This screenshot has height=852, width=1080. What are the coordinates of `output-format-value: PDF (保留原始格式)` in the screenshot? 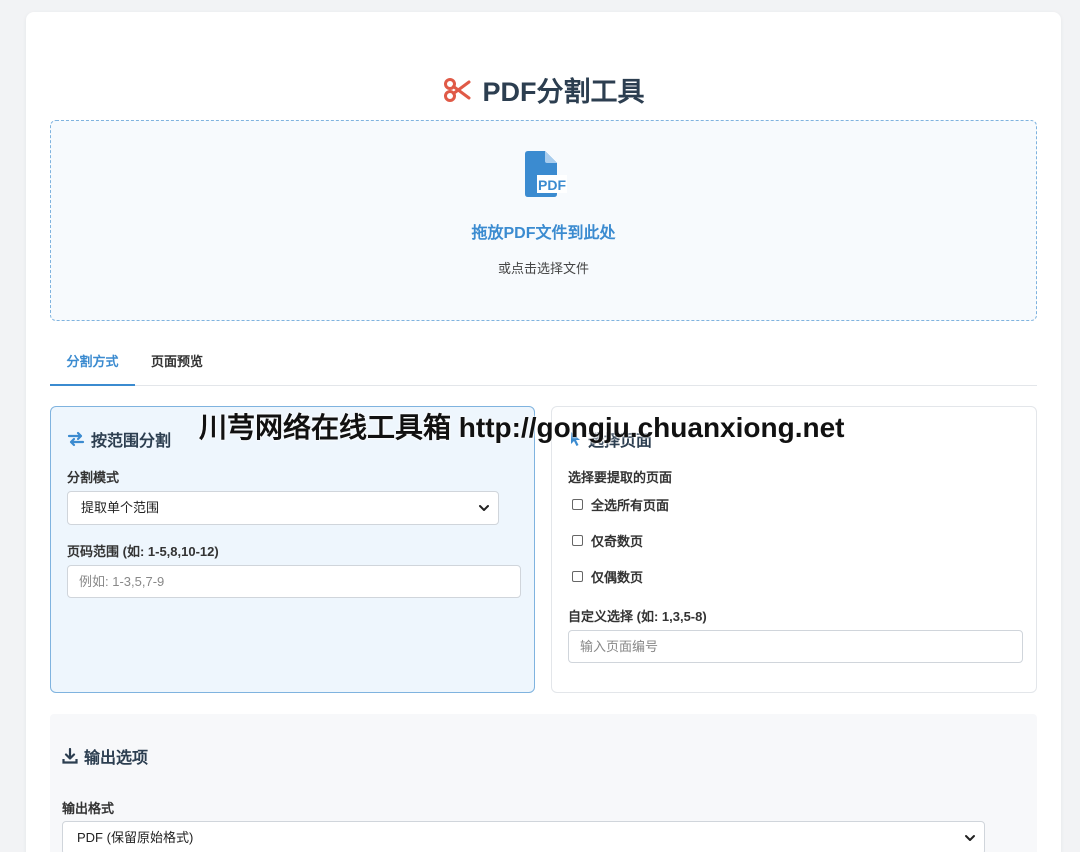 It's located at (135, 837).